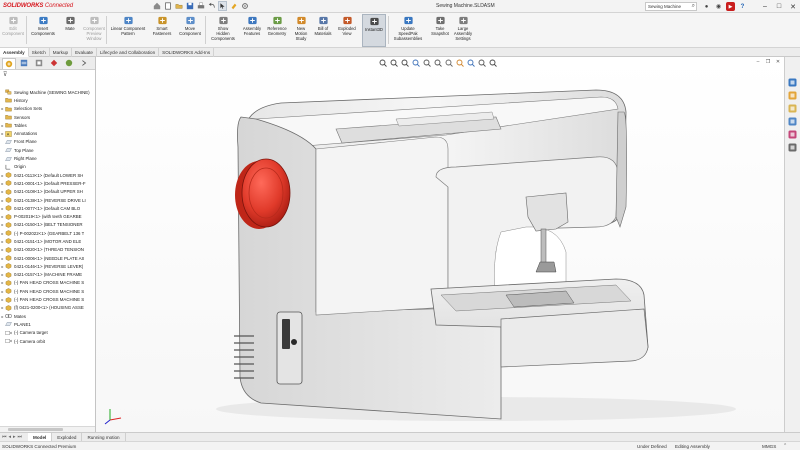 The image size is (800, 450). I want to click on tree-item: ▸ 0421-0151<1> (MOTOR AND ELE, so click(47, 241).